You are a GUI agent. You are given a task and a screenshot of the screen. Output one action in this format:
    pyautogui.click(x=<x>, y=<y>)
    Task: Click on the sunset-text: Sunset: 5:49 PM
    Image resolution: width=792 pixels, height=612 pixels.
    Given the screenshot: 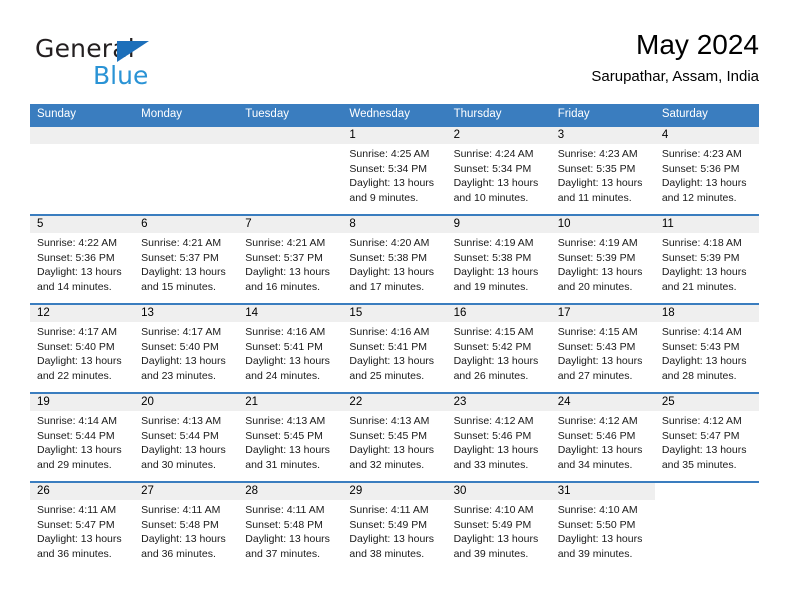 What is the action you would take?
    pyautogui.click(x=492, y=524)
    